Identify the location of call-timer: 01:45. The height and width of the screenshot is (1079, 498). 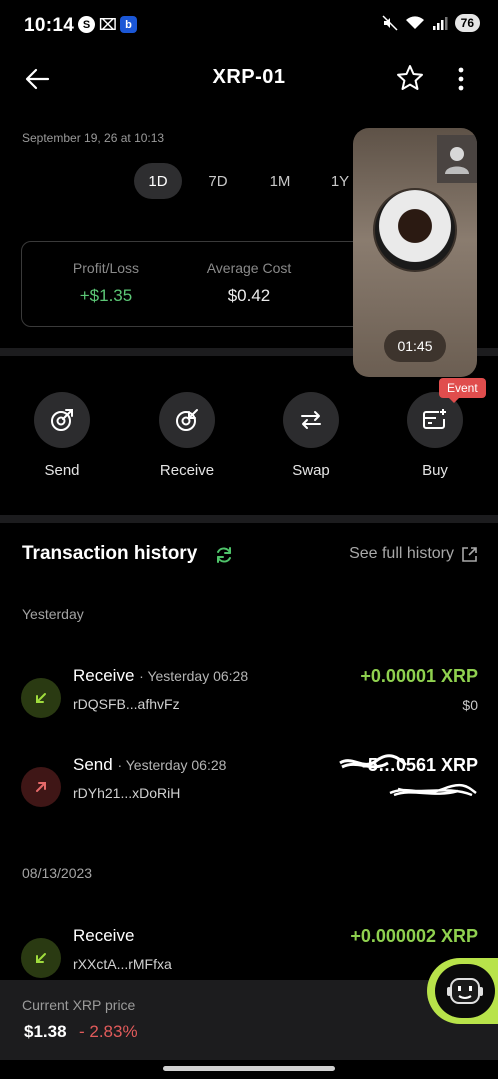
(415, 346).